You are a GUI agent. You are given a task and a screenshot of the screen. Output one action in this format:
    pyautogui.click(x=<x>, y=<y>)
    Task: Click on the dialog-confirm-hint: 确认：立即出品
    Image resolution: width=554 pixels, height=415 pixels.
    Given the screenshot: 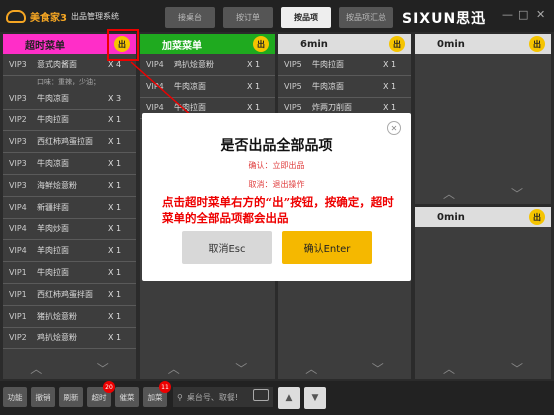 What is the action you would take?
    pyautogui.click(x=276, y=165)
    